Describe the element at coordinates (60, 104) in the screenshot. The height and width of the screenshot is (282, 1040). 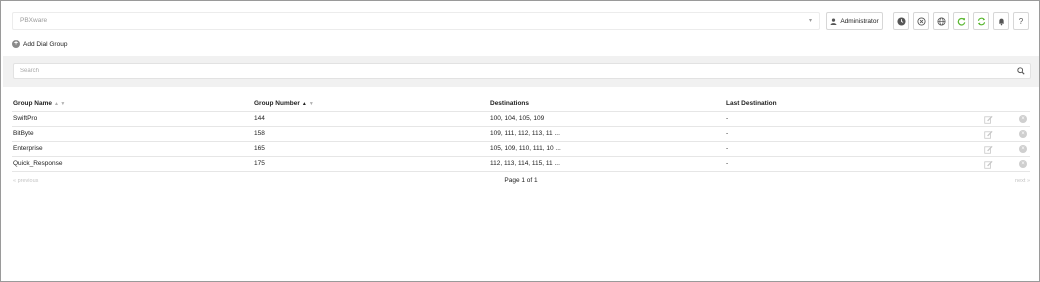
I see `sort-icon: ▲ ▼` at that location.